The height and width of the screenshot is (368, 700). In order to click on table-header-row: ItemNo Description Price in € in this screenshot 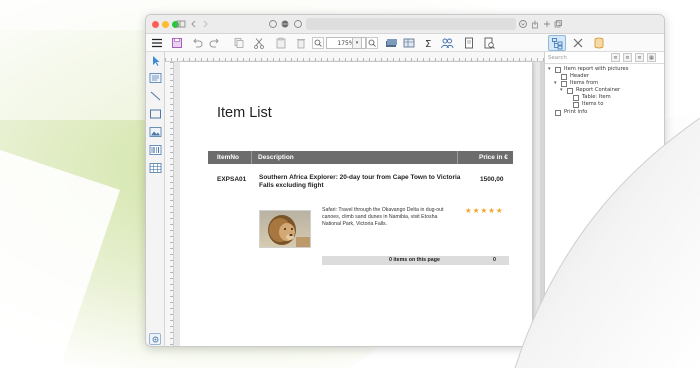, I will do `click(360, 157)`.